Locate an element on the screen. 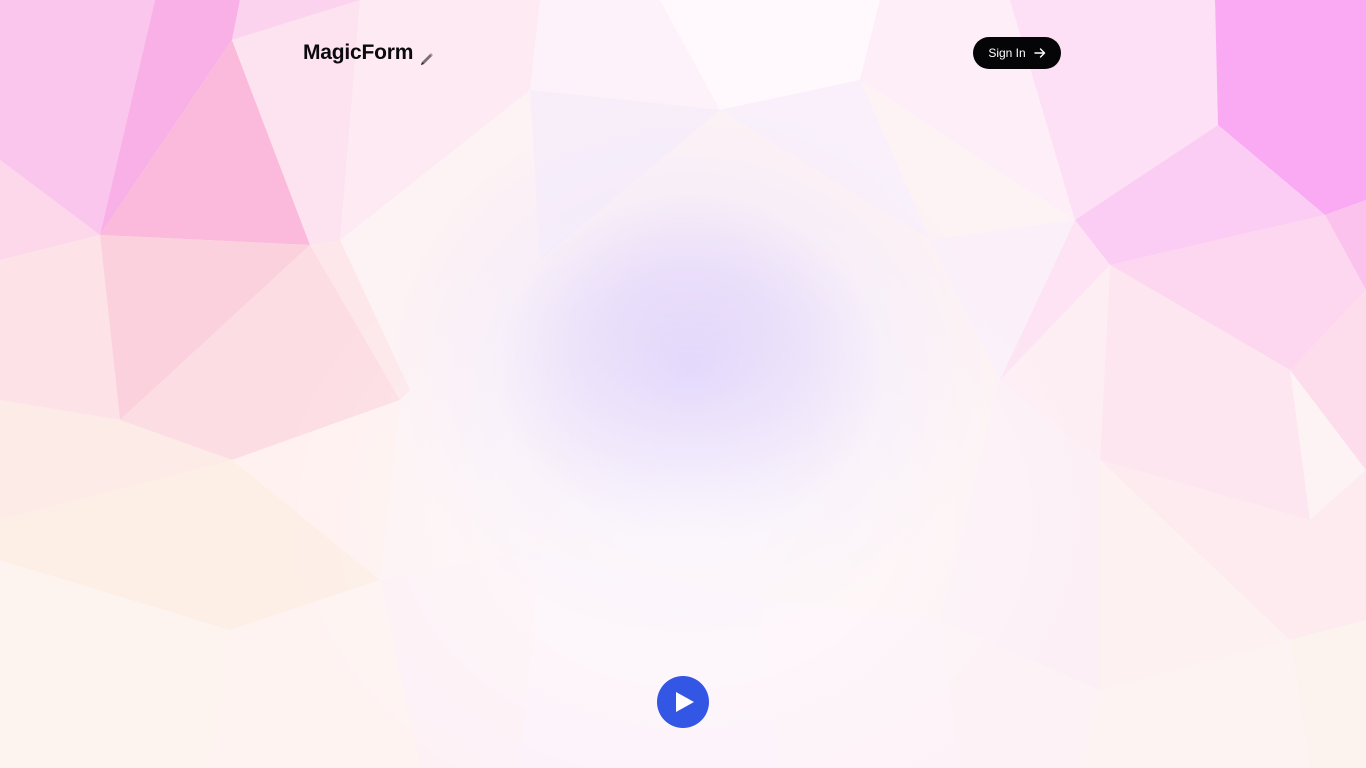  play-video-button is located at coordinates (683, 702).